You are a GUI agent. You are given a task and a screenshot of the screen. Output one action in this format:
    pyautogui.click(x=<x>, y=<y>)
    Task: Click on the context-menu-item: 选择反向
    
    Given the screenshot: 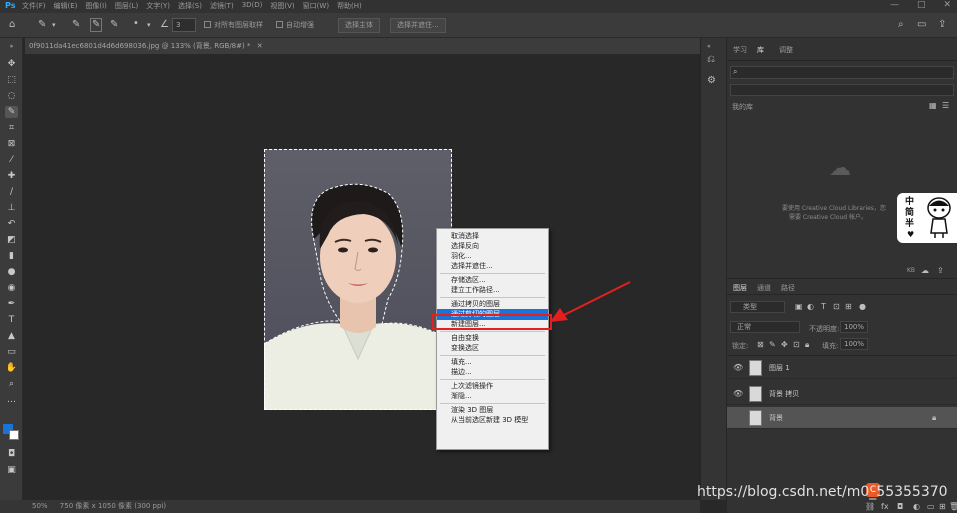 What is the action you would take?
    pyautogui.click(x=465, y=246)
    